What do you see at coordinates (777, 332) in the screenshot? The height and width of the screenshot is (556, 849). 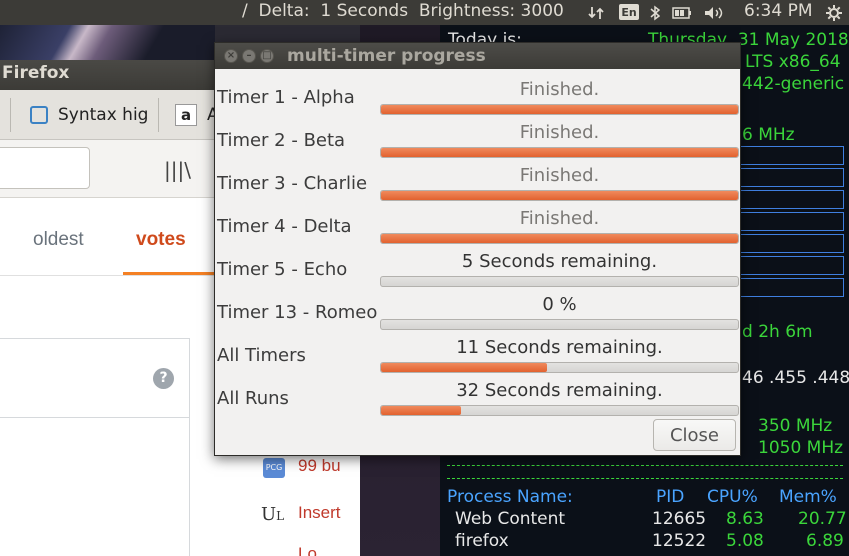 I see `conky-uptime: d 2h 6m` at bounding box center [777, 332].